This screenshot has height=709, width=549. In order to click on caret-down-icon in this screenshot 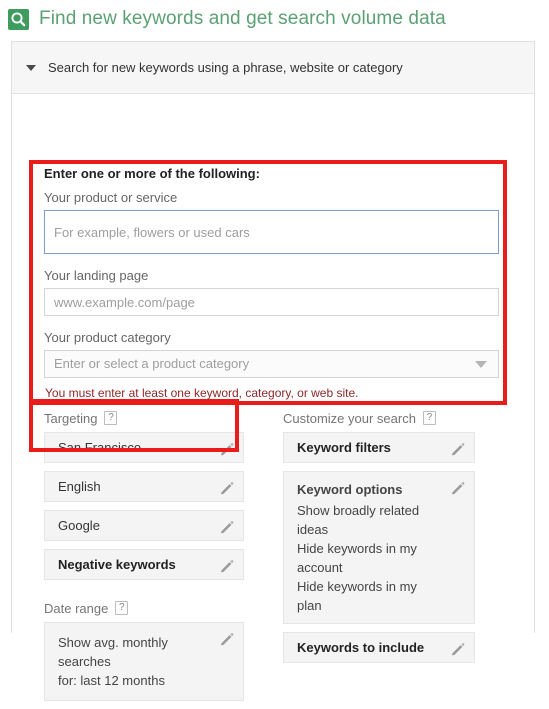, I will do `click(31, 67)`.